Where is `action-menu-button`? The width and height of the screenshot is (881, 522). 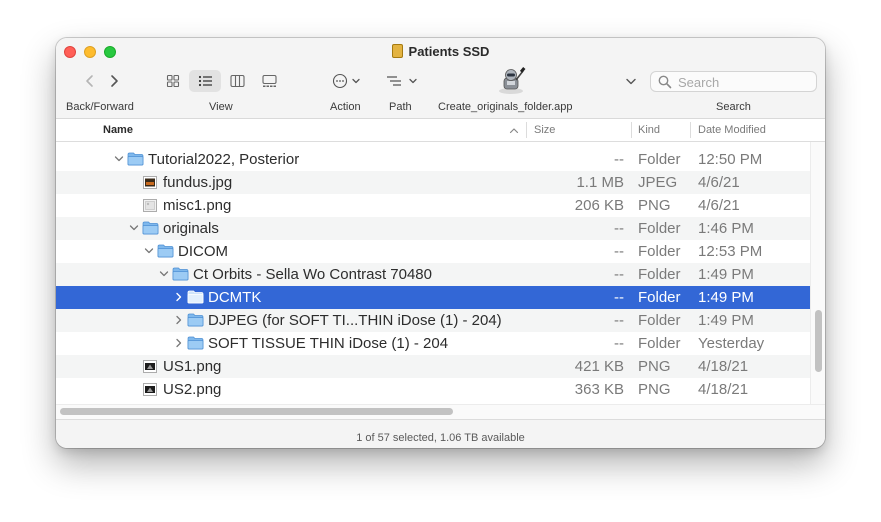 action-menu-button is located at coordinates (347, 81).